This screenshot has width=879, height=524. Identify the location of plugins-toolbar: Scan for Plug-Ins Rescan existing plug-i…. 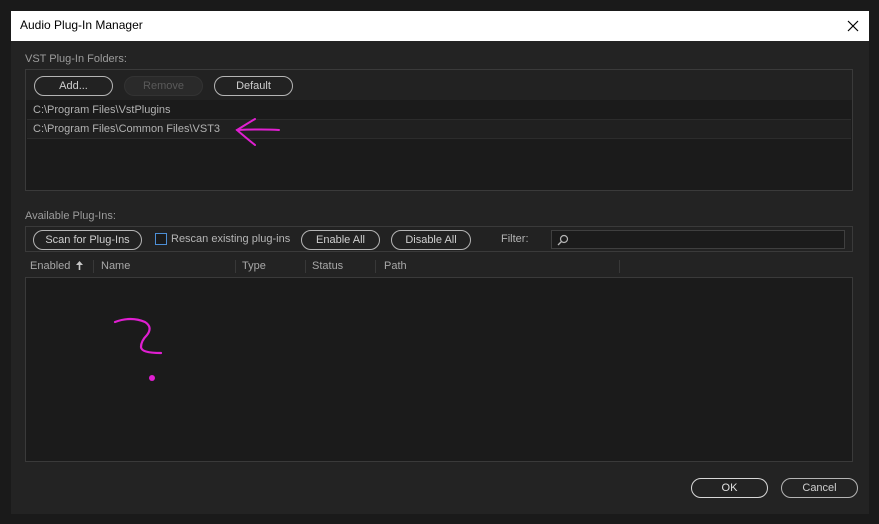
(439, 239).